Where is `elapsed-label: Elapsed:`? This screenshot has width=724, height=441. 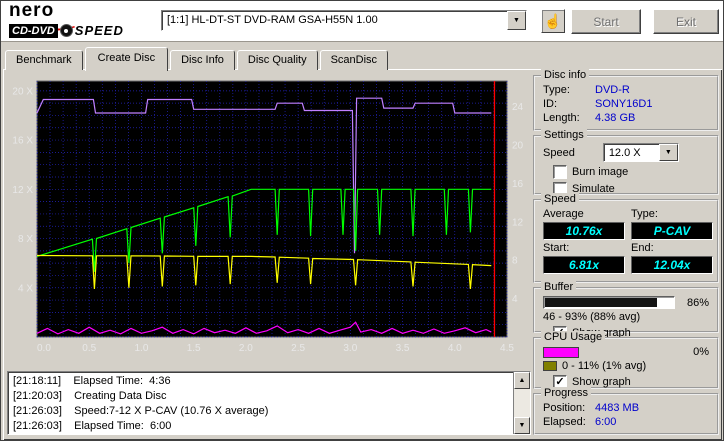
elapsed-label: Elapsed: is located at coordinates (564, 422).